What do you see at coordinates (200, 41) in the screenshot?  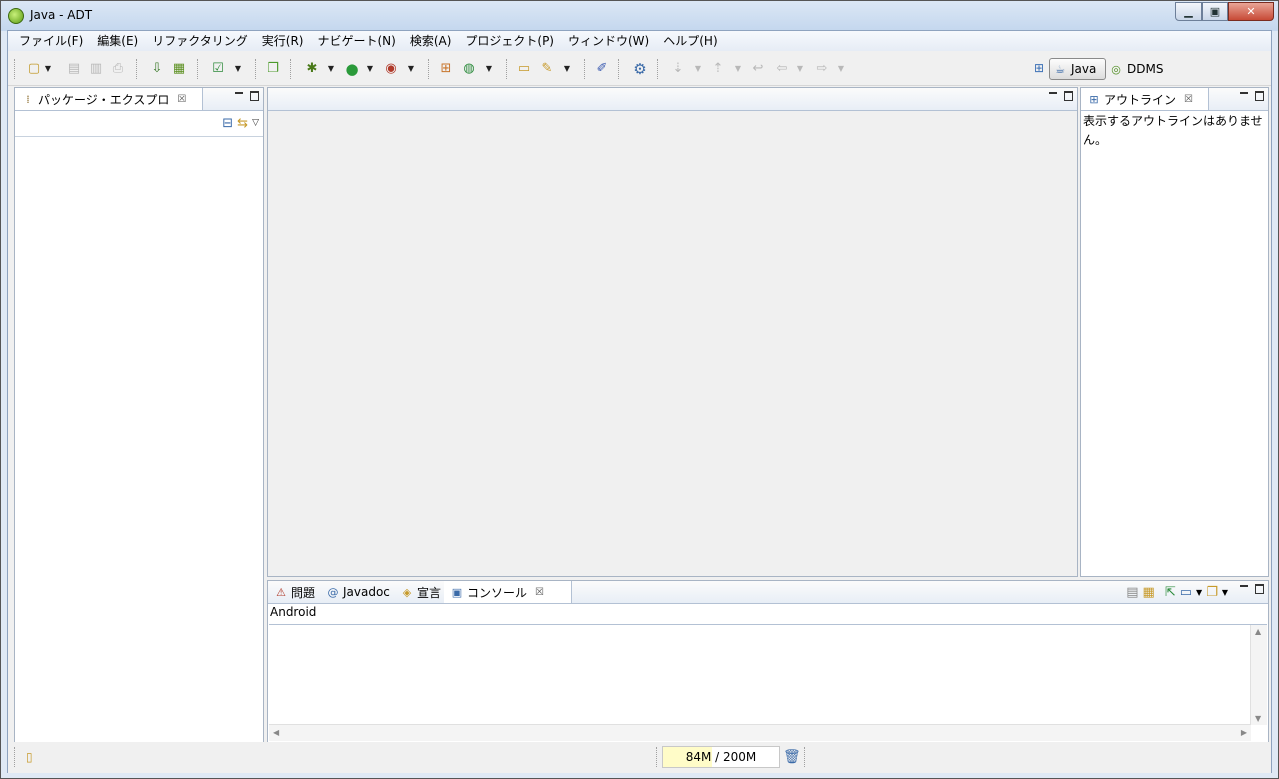 I see `menu-refactor: リファクタリング` at bounding box center [200, 41].